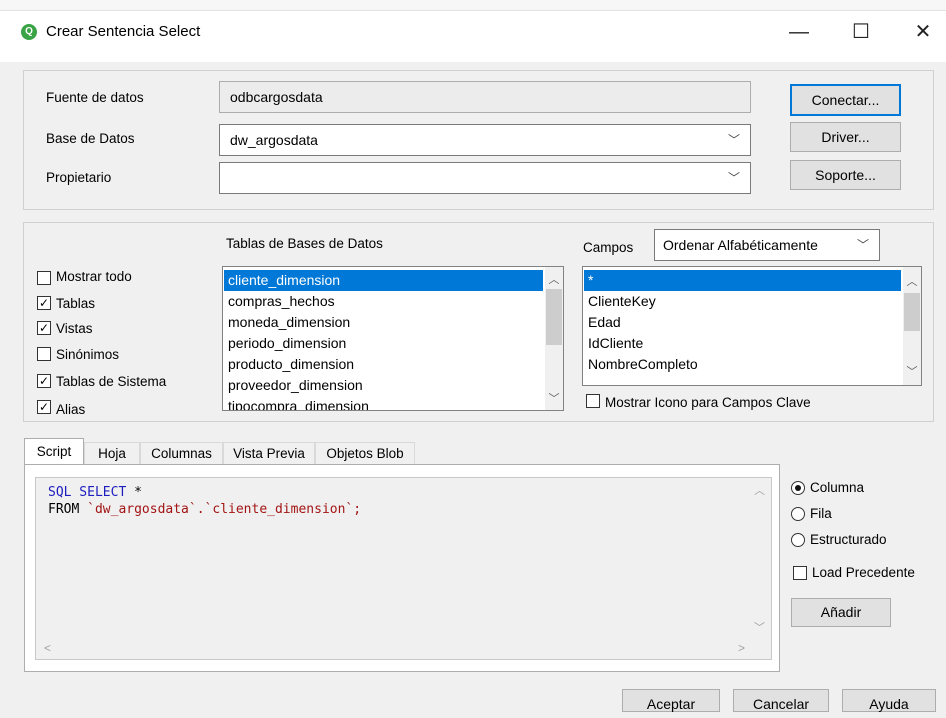 The width and height of the screenshot is (946, 718). I want to click on propietario-label: Propietario, so click(79, 177).